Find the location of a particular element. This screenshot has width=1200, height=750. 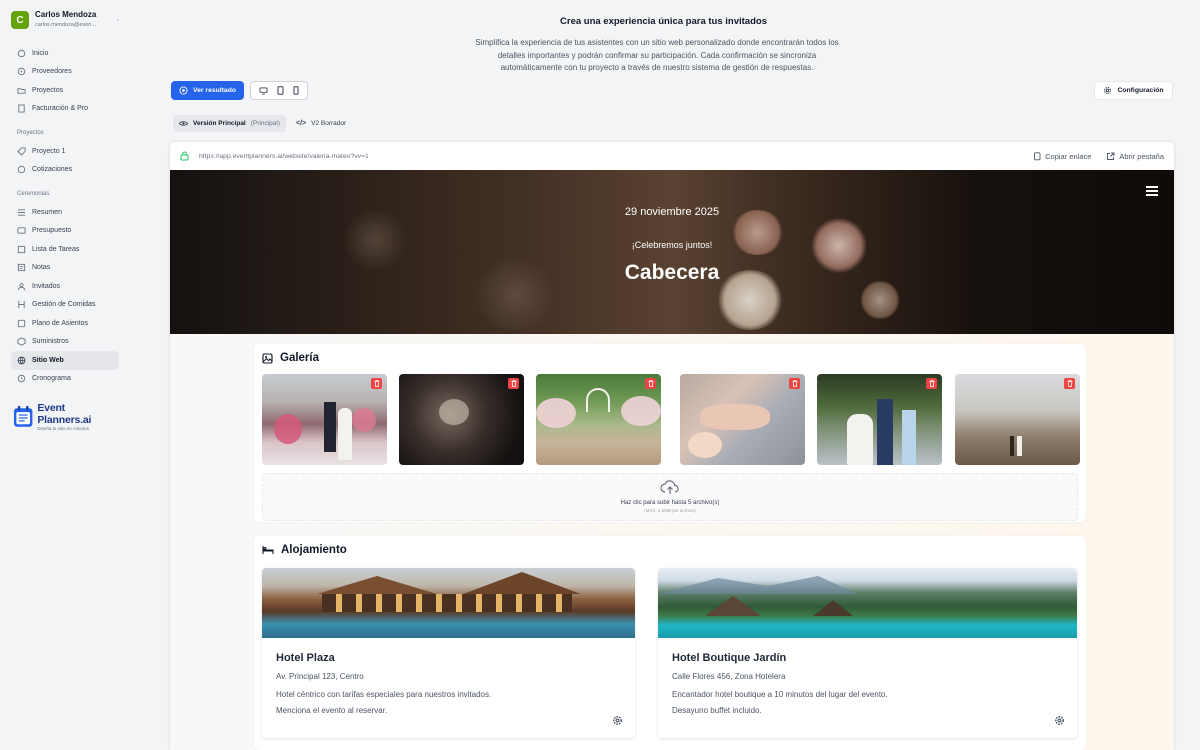

sidebar-item-cronograma: Cronograma is located at coordinates (65, 379).